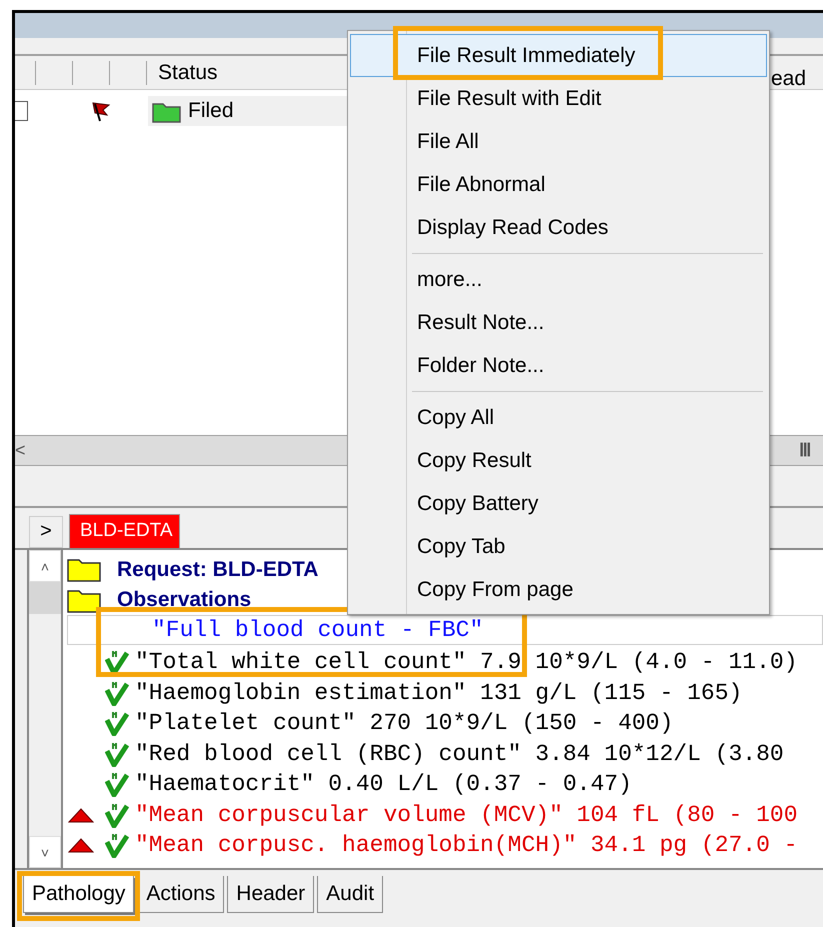  I want to click on menu-item: Copy Battery, so click(558, 503).